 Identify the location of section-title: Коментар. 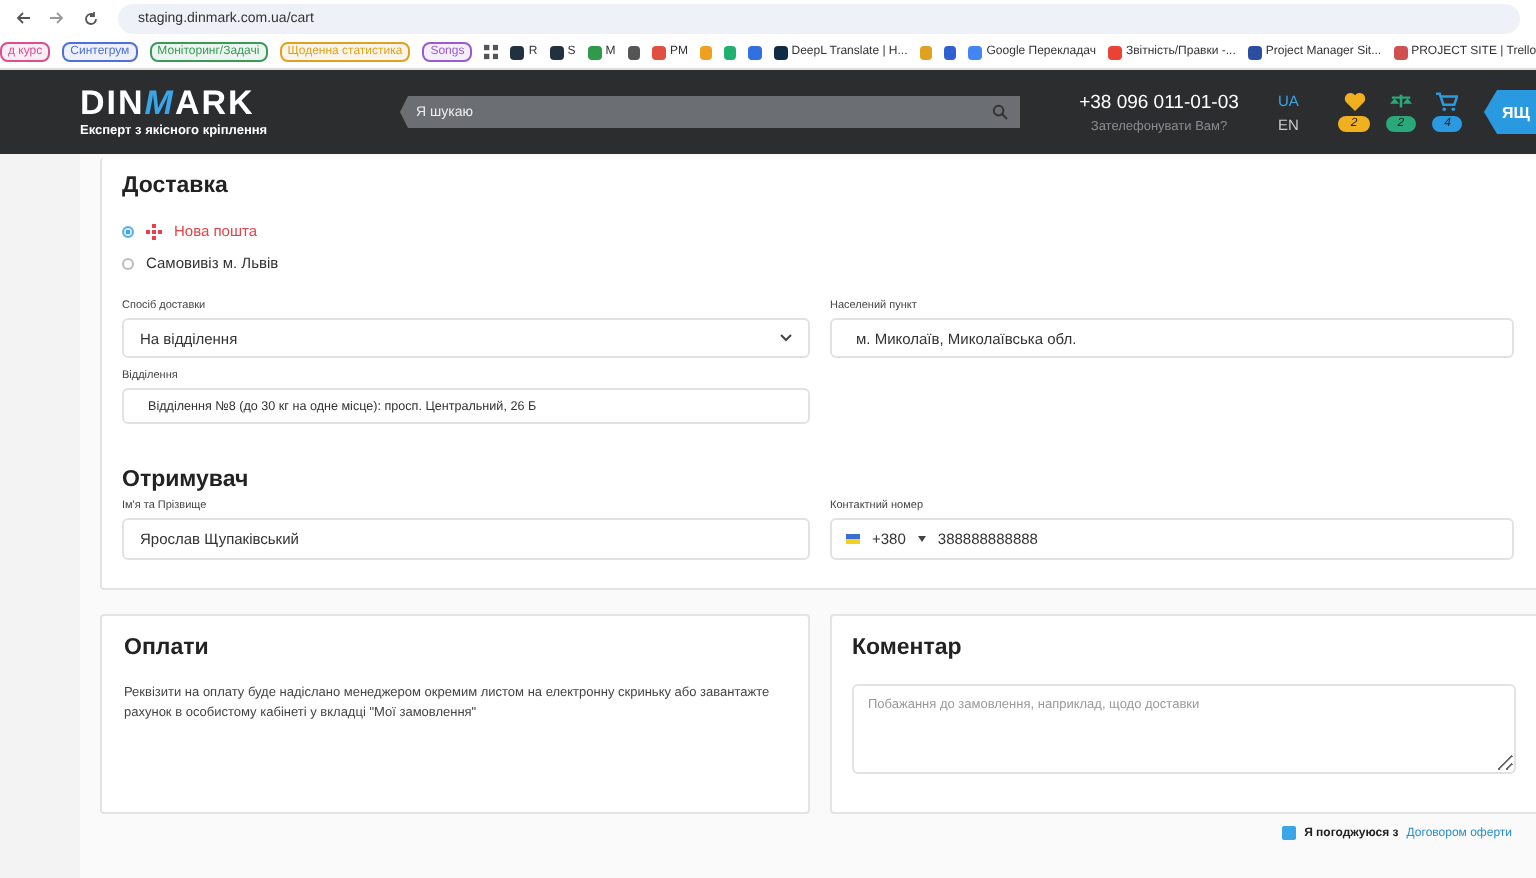
(908, 648).